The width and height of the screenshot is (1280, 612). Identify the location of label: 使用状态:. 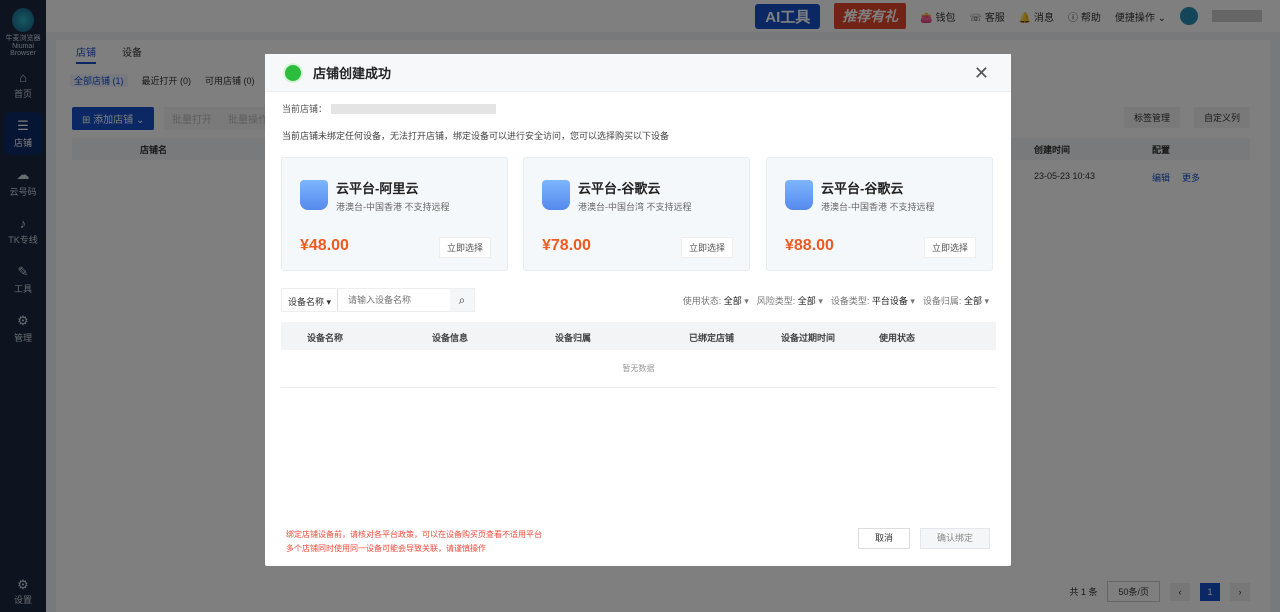
(702, 301).